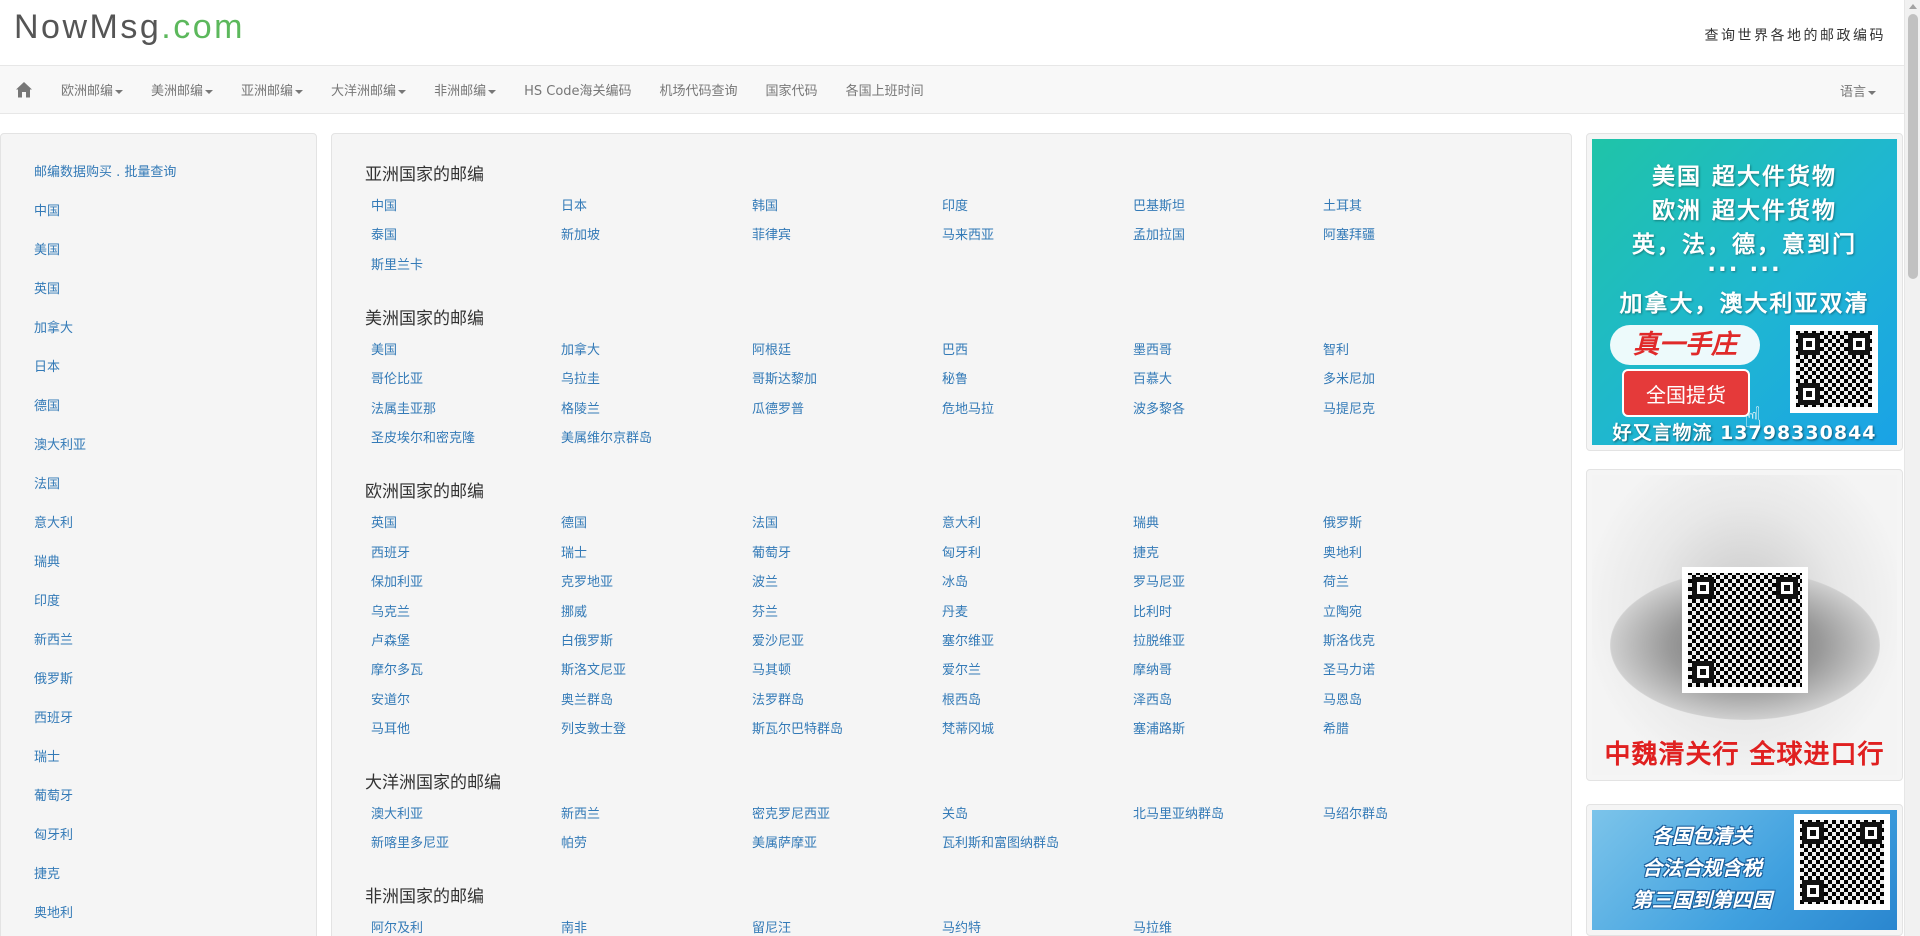 This screenshot has height=936, width=1920. I want to click on country-link: 加拿大, so click(580, 348).